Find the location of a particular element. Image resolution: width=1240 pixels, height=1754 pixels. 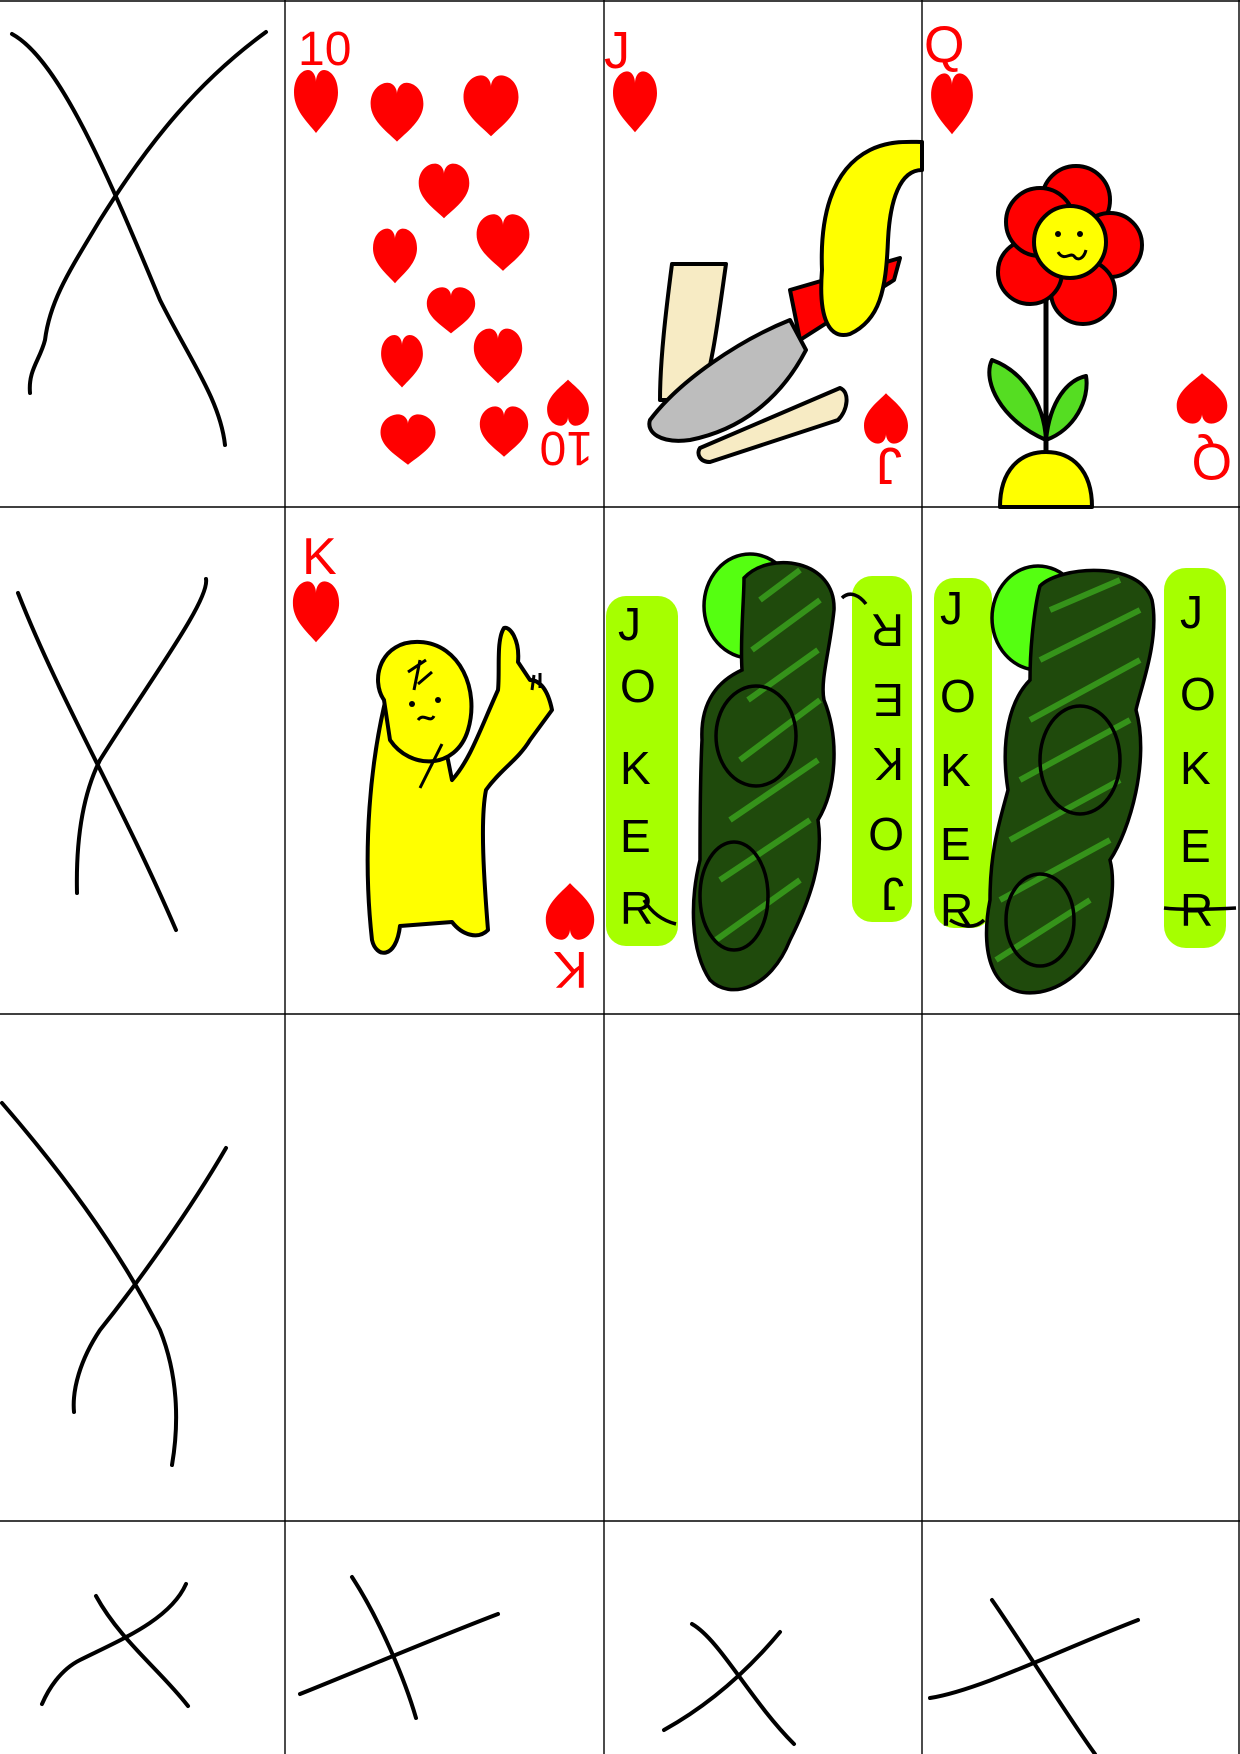

flower-face is located at coordinates (1070, 242).